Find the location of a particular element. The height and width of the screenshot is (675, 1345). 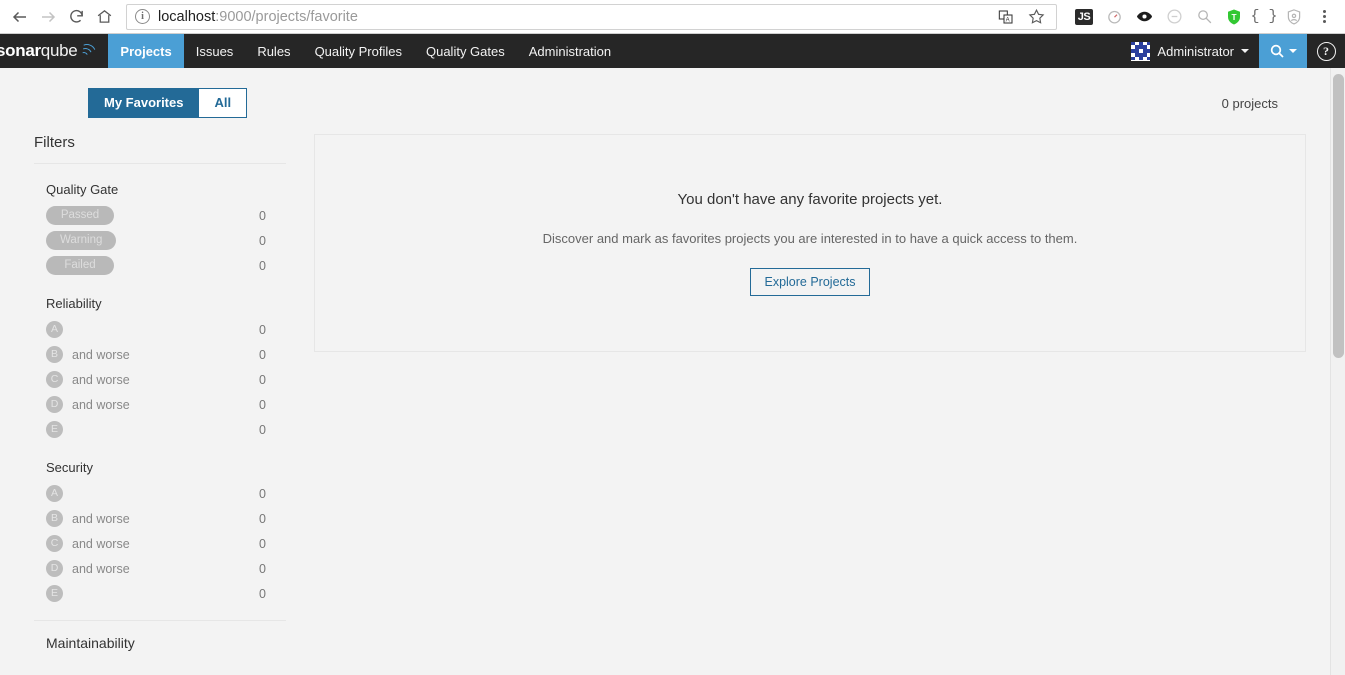

favorites-toggle: My Favorites All is located at coordinates (168, 103).